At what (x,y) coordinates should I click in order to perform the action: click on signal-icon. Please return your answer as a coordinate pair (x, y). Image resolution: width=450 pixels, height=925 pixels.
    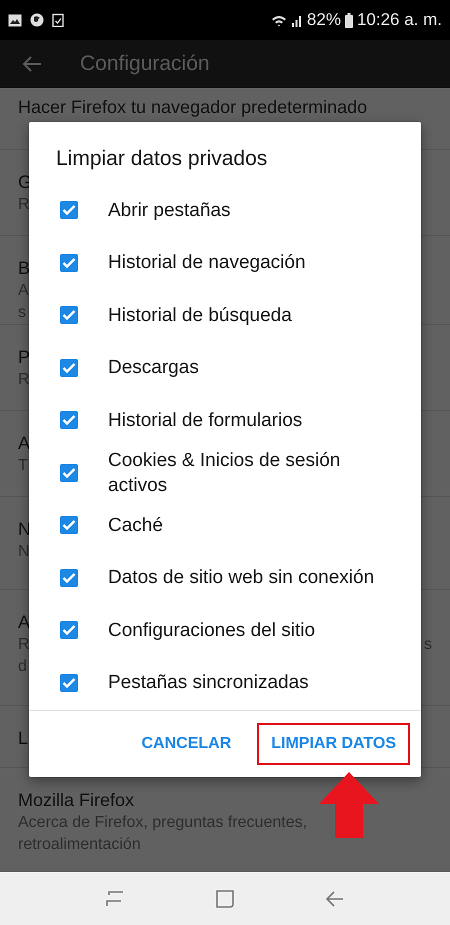
    Looking at the image, I should click on (296, 20).